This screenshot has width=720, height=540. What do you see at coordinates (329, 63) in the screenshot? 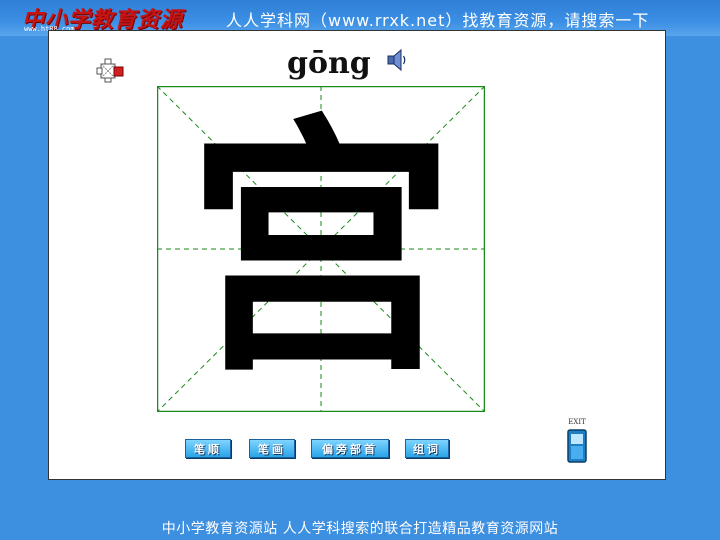
I see `pinyin-label: gōng` at bounding box center [329, 63].